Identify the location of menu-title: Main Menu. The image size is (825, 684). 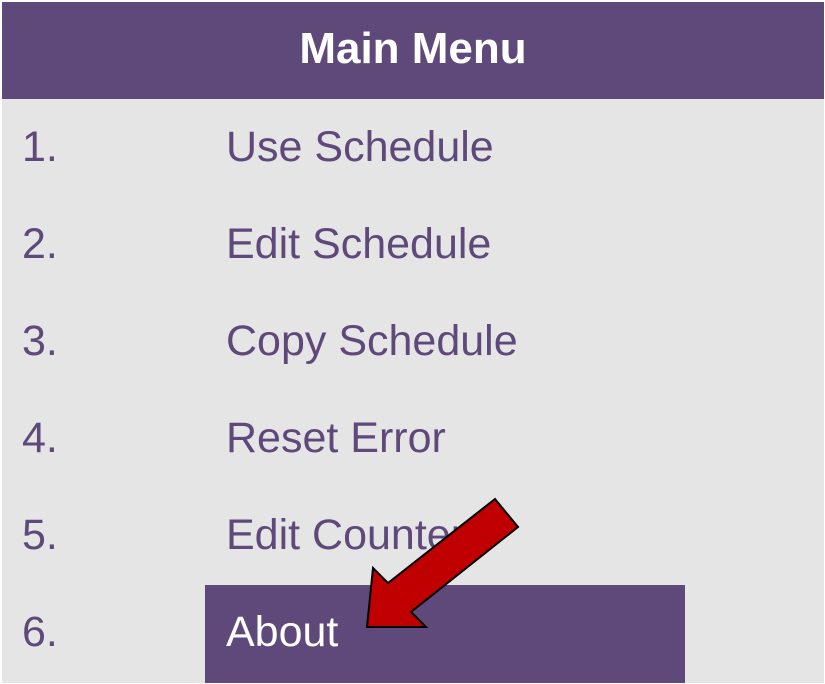
(413, 48).